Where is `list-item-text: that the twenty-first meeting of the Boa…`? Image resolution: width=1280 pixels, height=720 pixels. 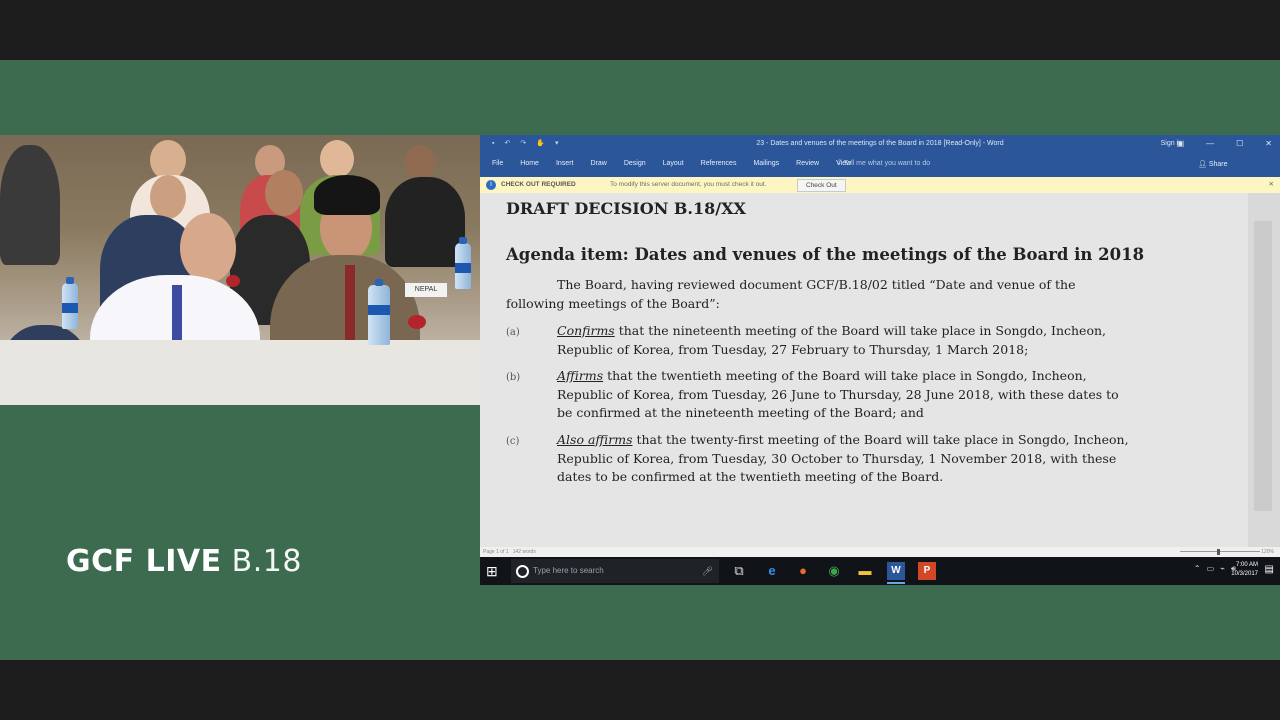 list-item-text: that the twenty-first meeting of the Boa… is located at coordinates (880, 439).